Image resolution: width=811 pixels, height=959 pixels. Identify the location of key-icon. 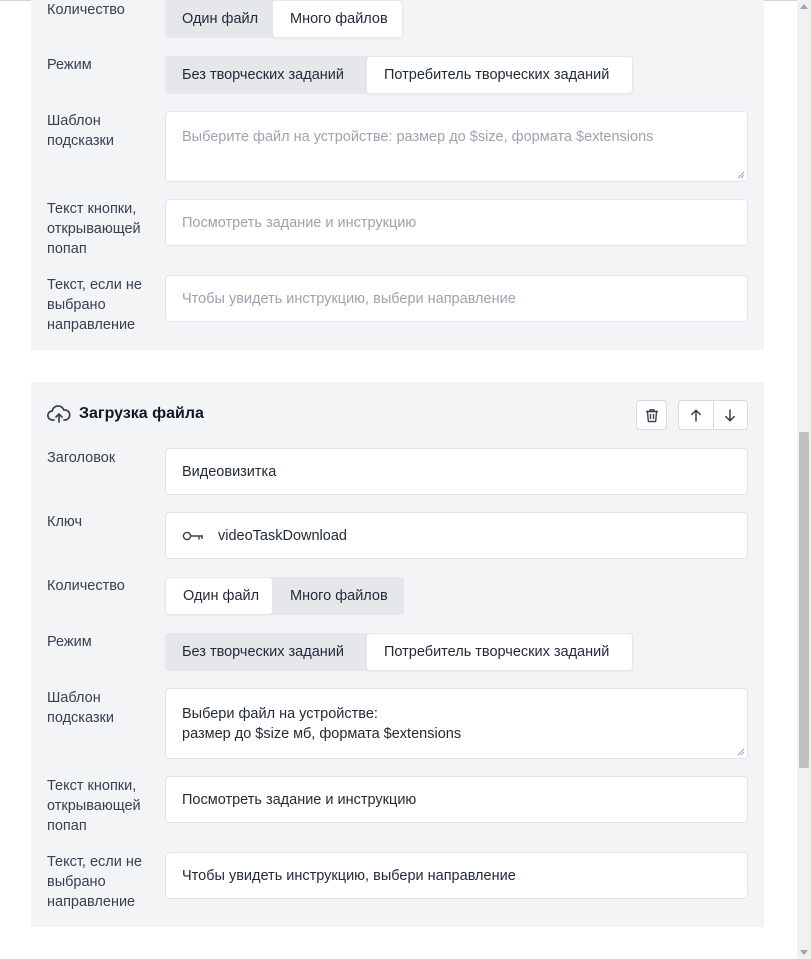
(193, 536).